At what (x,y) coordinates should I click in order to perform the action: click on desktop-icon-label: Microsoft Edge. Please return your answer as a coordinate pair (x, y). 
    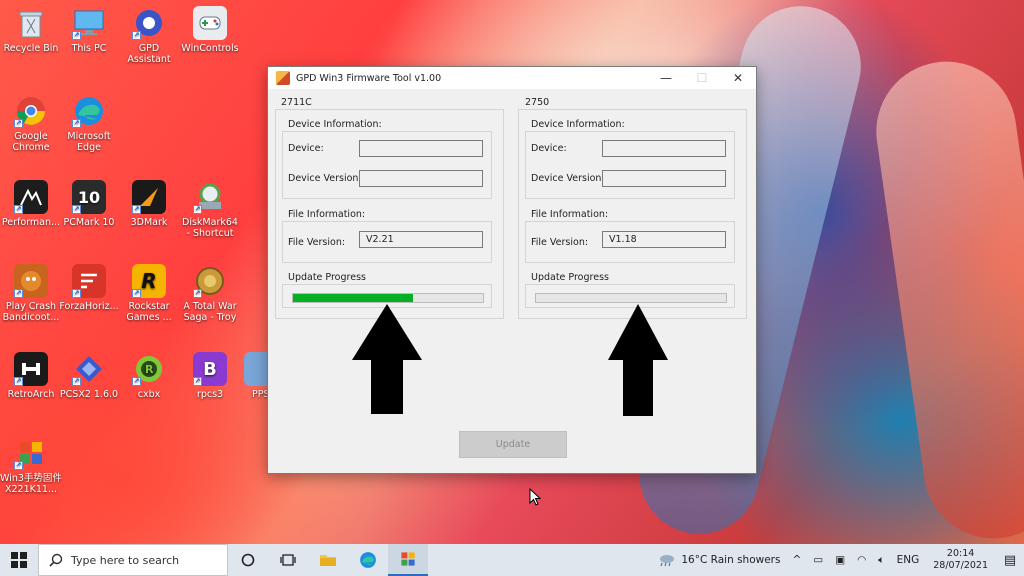
    Looking at the image, I should click on (89, 142).